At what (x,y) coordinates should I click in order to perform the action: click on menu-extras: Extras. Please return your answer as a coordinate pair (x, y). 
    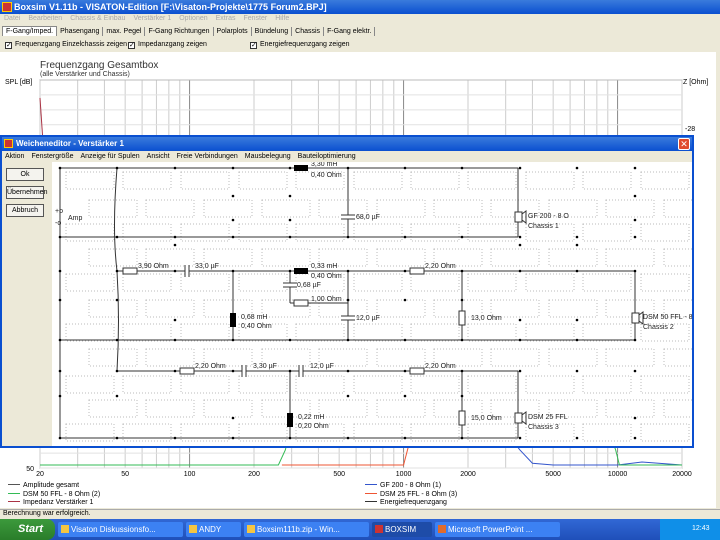
    Looking at the image, I should click on (226, 18).